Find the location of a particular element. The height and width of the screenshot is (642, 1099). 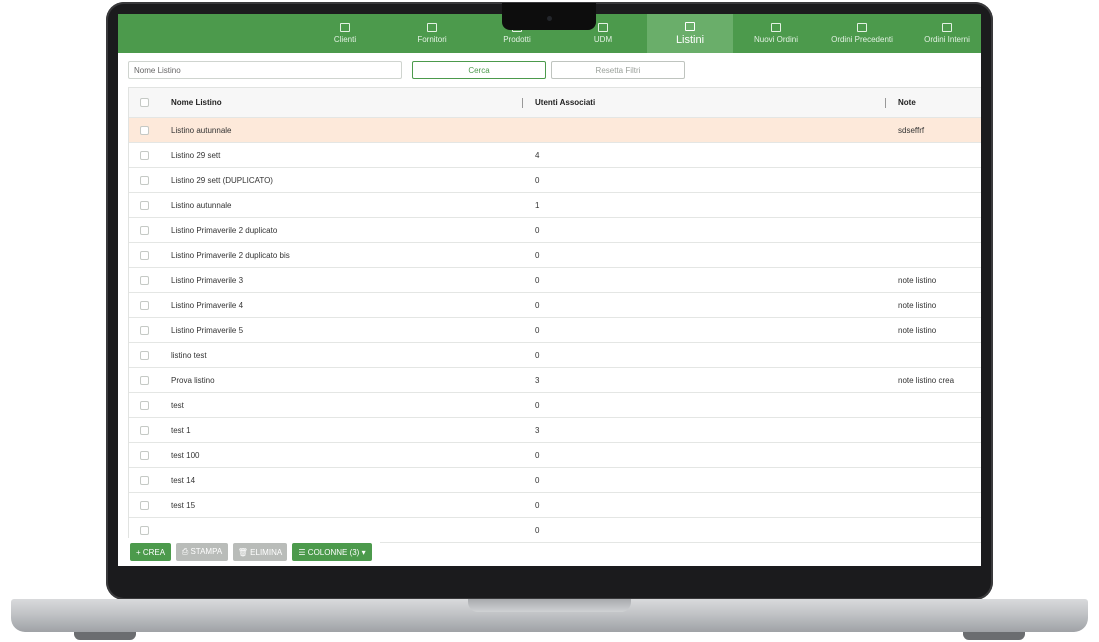

users-icon is located at coordinates (345, 27).